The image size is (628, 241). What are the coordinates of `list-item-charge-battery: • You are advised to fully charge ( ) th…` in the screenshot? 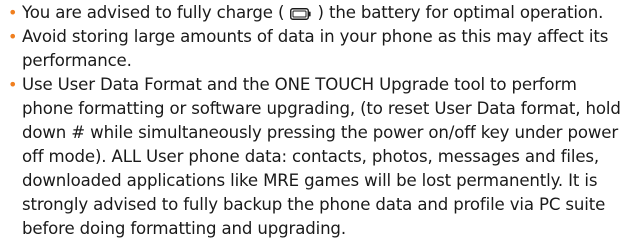 It's located at (316, 13).